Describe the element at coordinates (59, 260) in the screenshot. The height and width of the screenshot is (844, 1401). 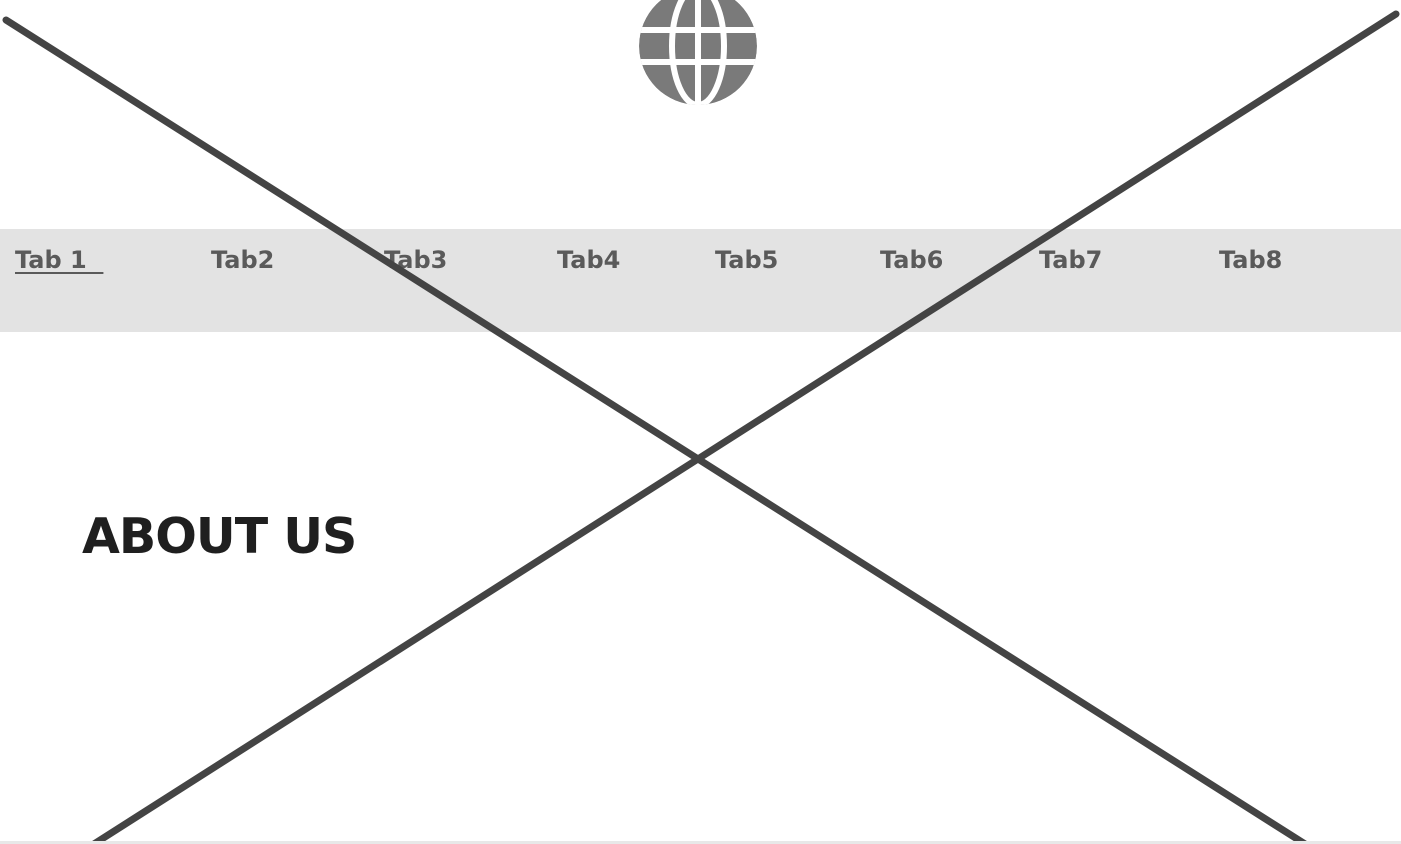
I see `tab-1: Tab 1` at that location.